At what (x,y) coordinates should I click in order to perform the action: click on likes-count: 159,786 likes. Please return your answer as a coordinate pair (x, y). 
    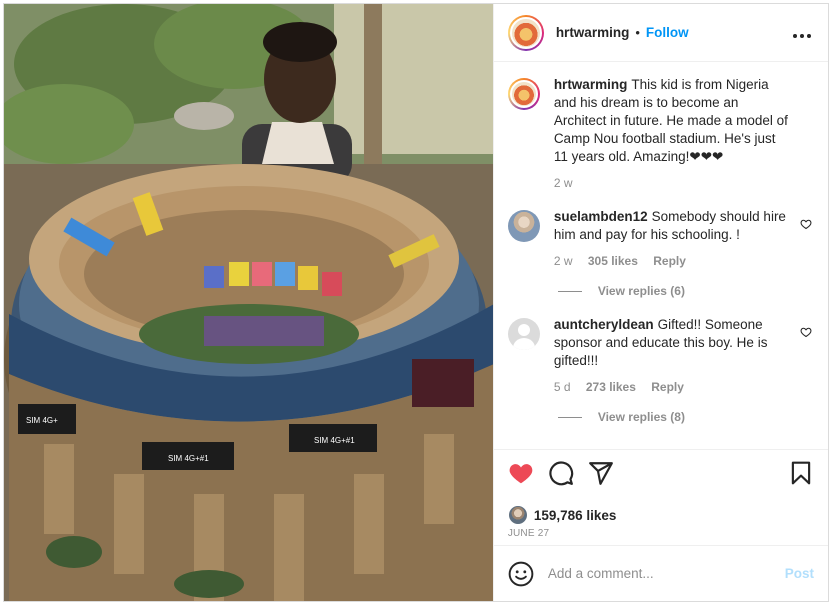
    Looking at the image, I should click on (575, 515).